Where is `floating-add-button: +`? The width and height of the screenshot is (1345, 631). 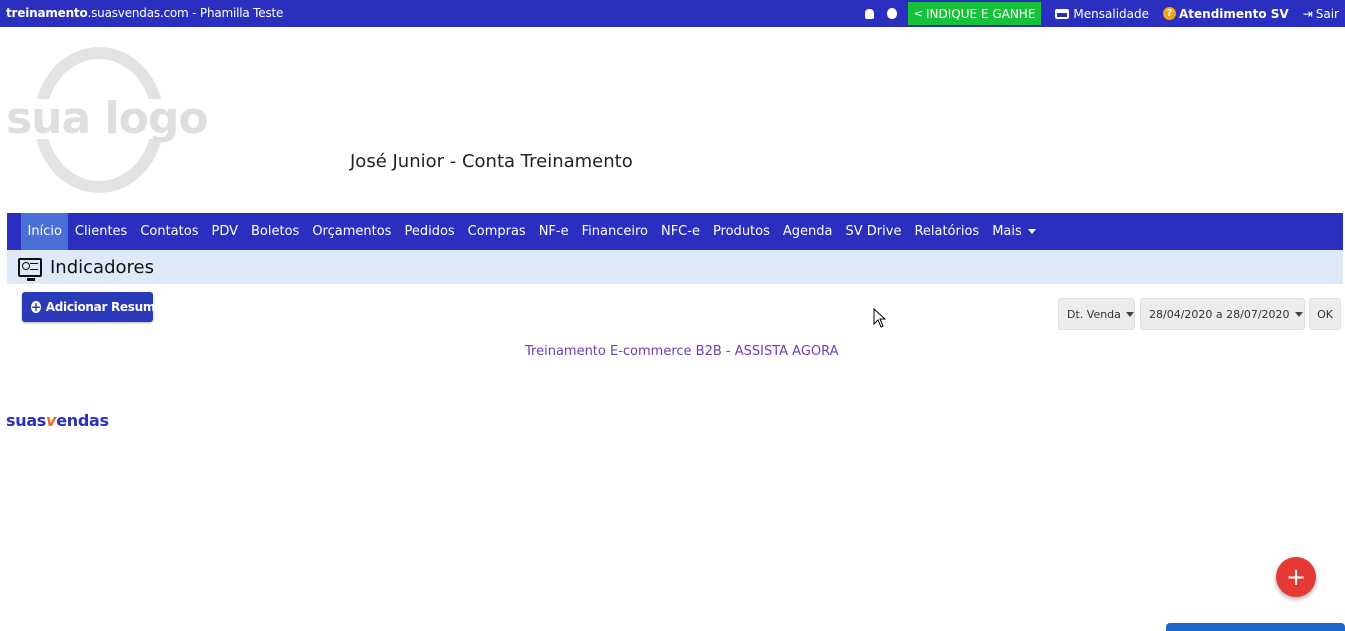
floating-add-button: + is located at coordinates (1296, 577).